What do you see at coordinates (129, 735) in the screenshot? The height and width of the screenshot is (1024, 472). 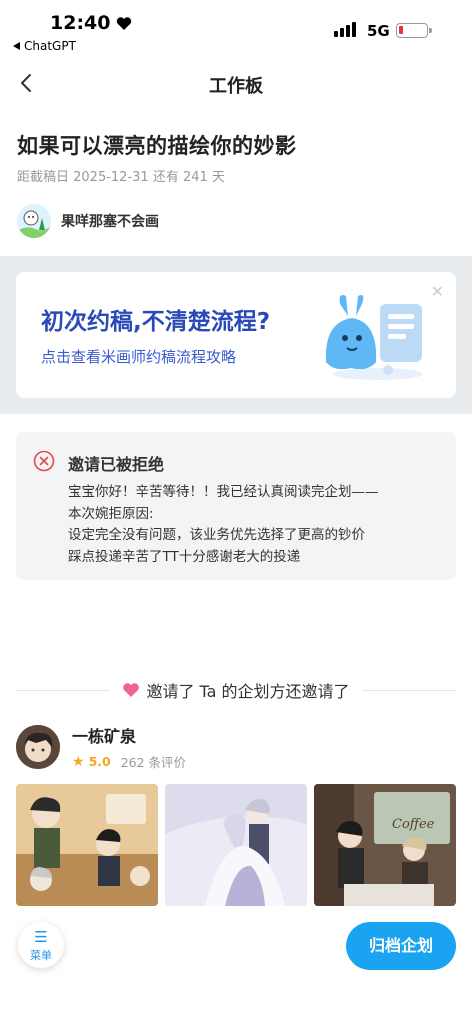 I see `artist-name: 一栋矿泉` at bounding box center [129, 735].